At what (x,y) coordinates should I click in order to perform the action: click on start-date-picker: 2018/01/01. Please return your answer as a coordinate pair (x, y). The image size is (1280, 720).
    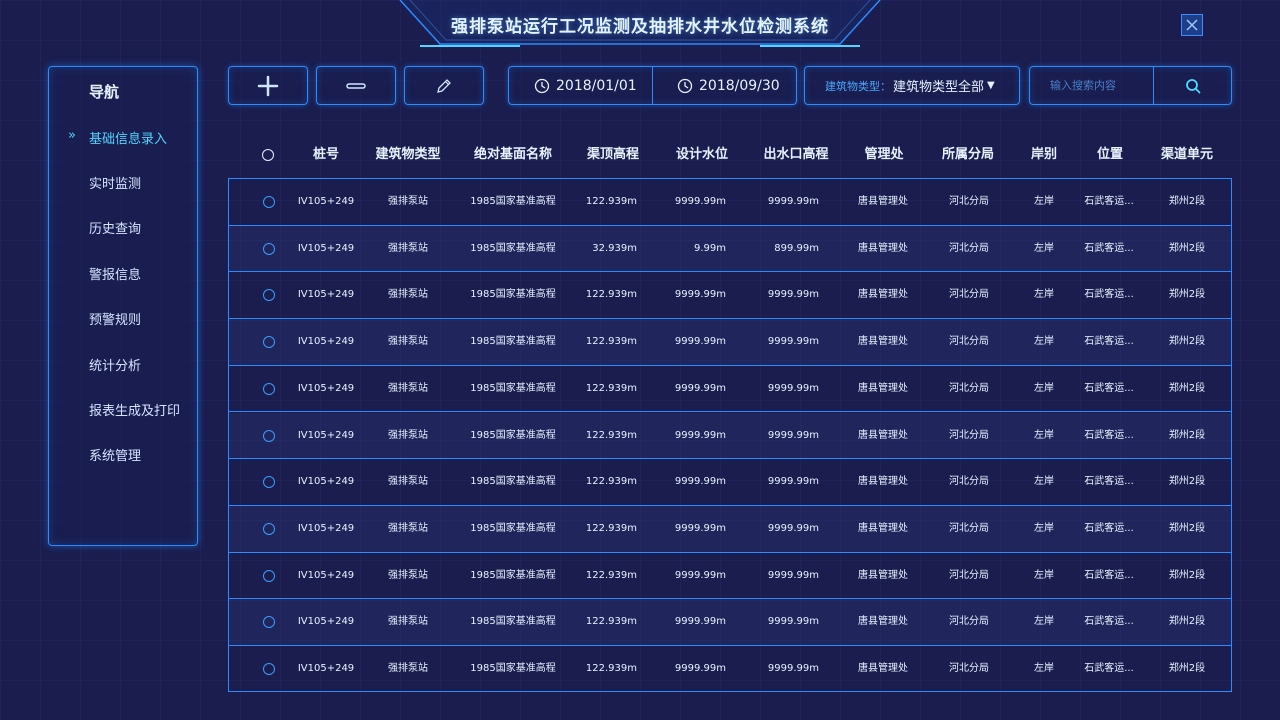
    Looking at the image, I should click on (585, 85).